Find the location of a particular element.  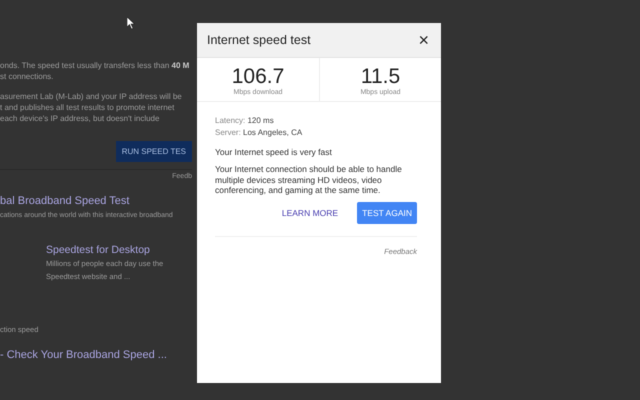

close-button: × is located at coordinates (423, 40).